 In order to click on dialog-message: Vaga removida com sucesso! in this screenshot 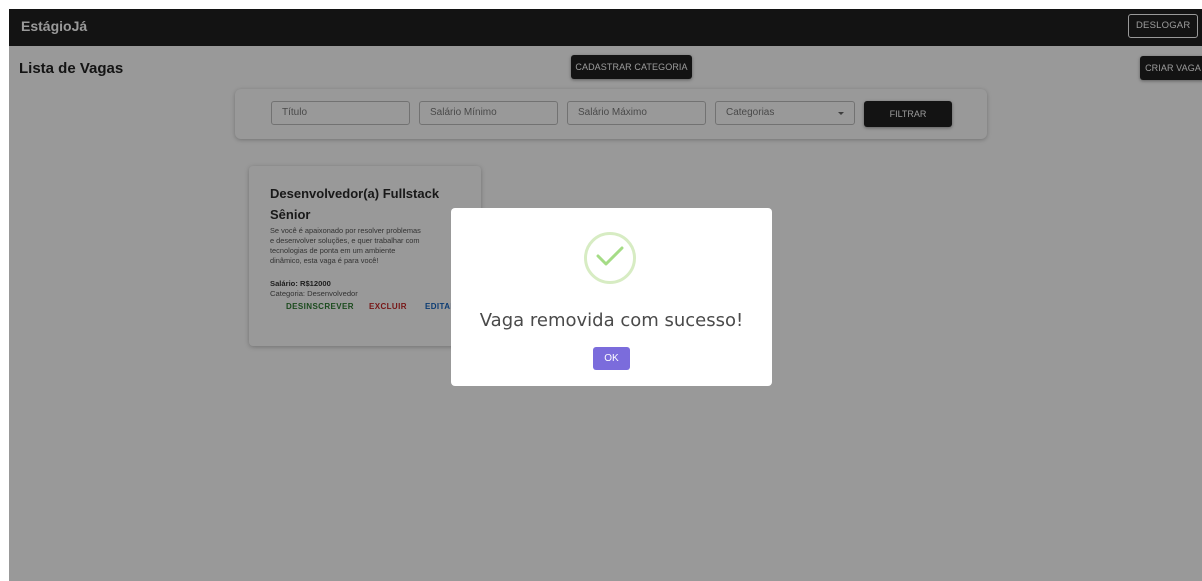, I will do `click(611, 320)`.